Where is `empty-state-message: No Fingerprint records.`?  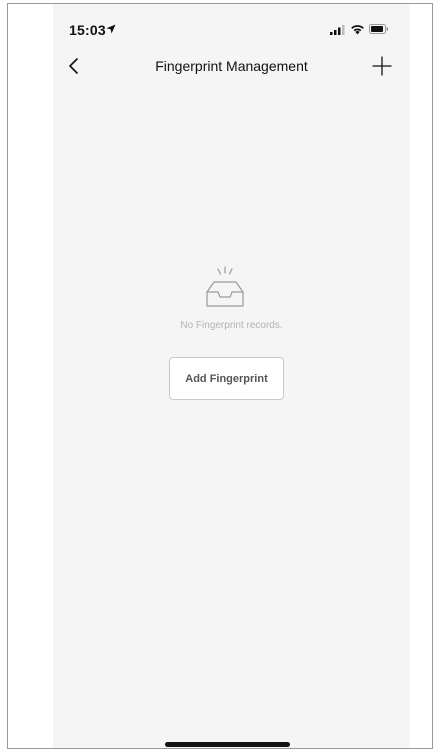
empty-state-message: No Fingerprint records. is located at coordinates (231, 325).